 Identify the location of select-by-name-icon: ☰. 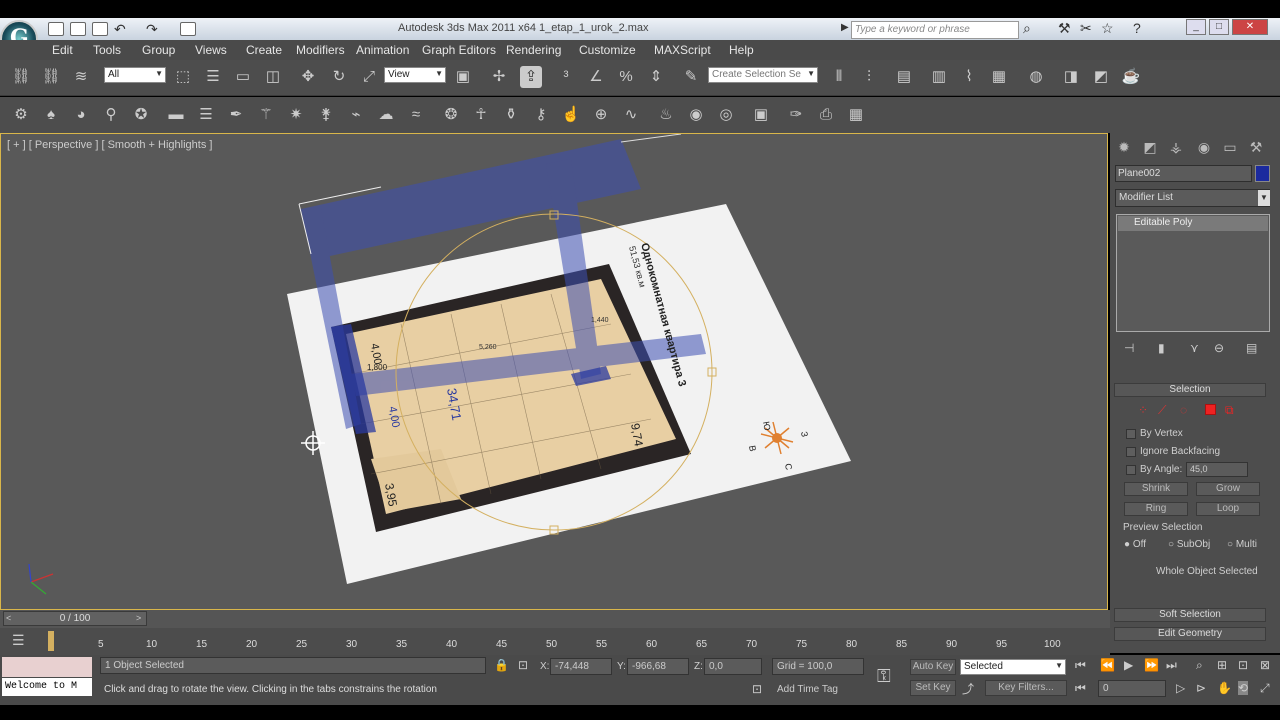
(213, 77).